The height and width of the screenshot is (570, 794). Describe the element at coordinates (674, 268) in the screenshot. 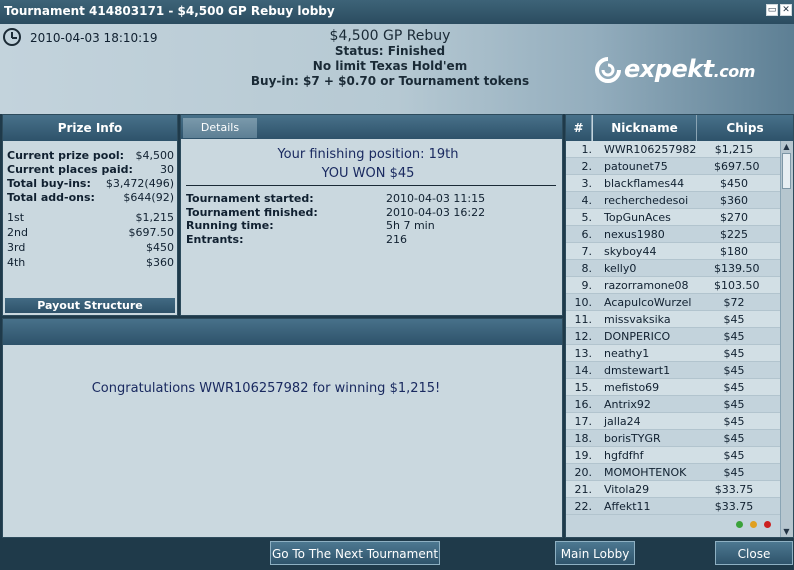

I see `player-row: 8. kelly0 $139.50` at that location.